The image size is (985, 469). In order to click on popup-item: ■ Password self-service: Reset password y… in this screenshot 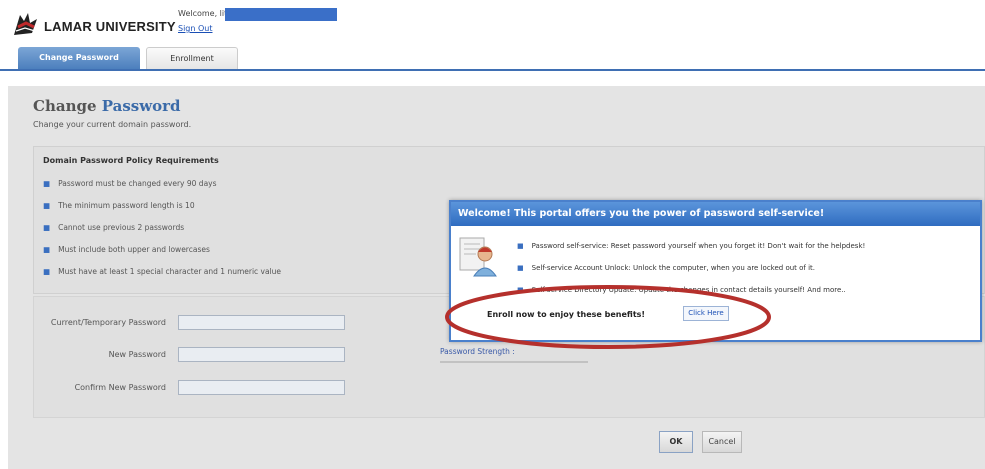, I will do `click(691, 246)`.